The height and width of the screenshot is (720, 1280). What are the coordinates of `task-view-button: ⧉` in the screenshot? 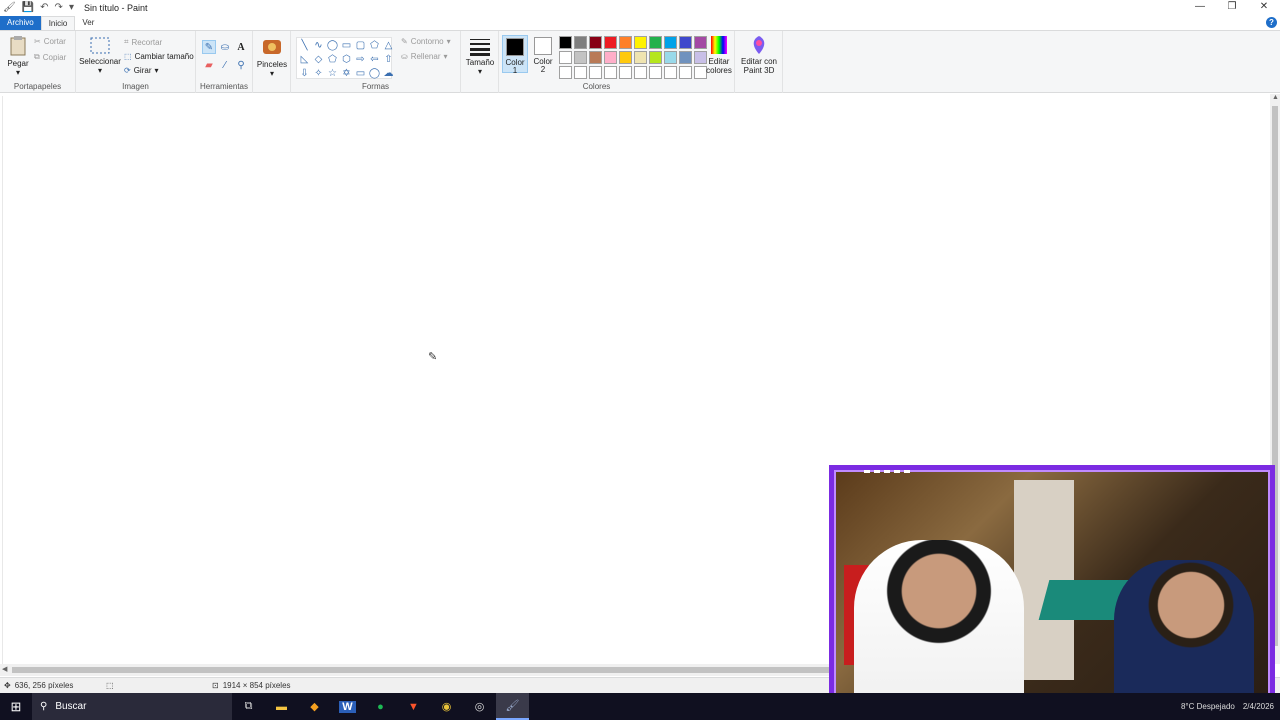 It's located at (248, 706).